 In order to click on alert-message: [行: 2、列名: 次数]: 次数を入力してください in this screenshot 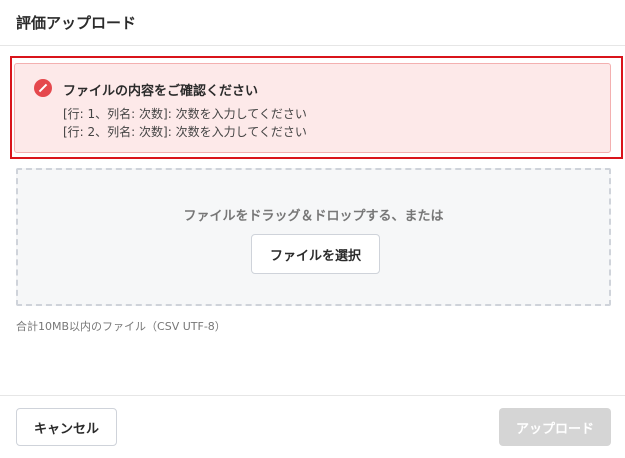, I will do `click(185, 132)`.